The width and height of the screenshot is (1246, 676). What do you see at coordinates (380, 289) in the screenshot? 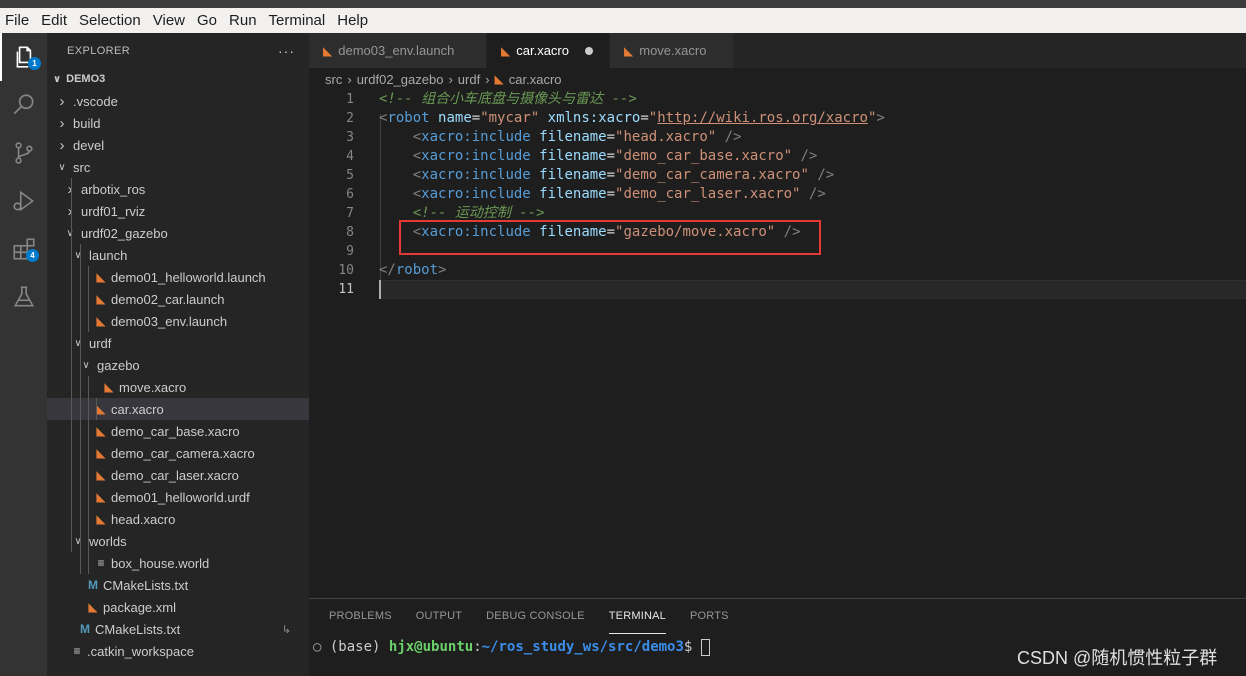
I see `text-cursor` at bounding box center [380, 289].